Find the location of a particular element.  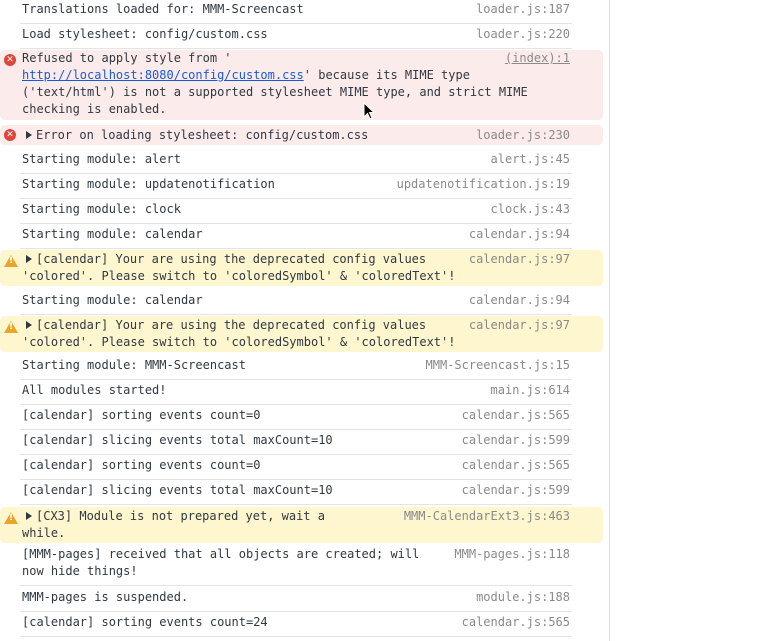

log-source-link: MMM-CalendarExt3.js:463 is located at coordinates (487, 516).